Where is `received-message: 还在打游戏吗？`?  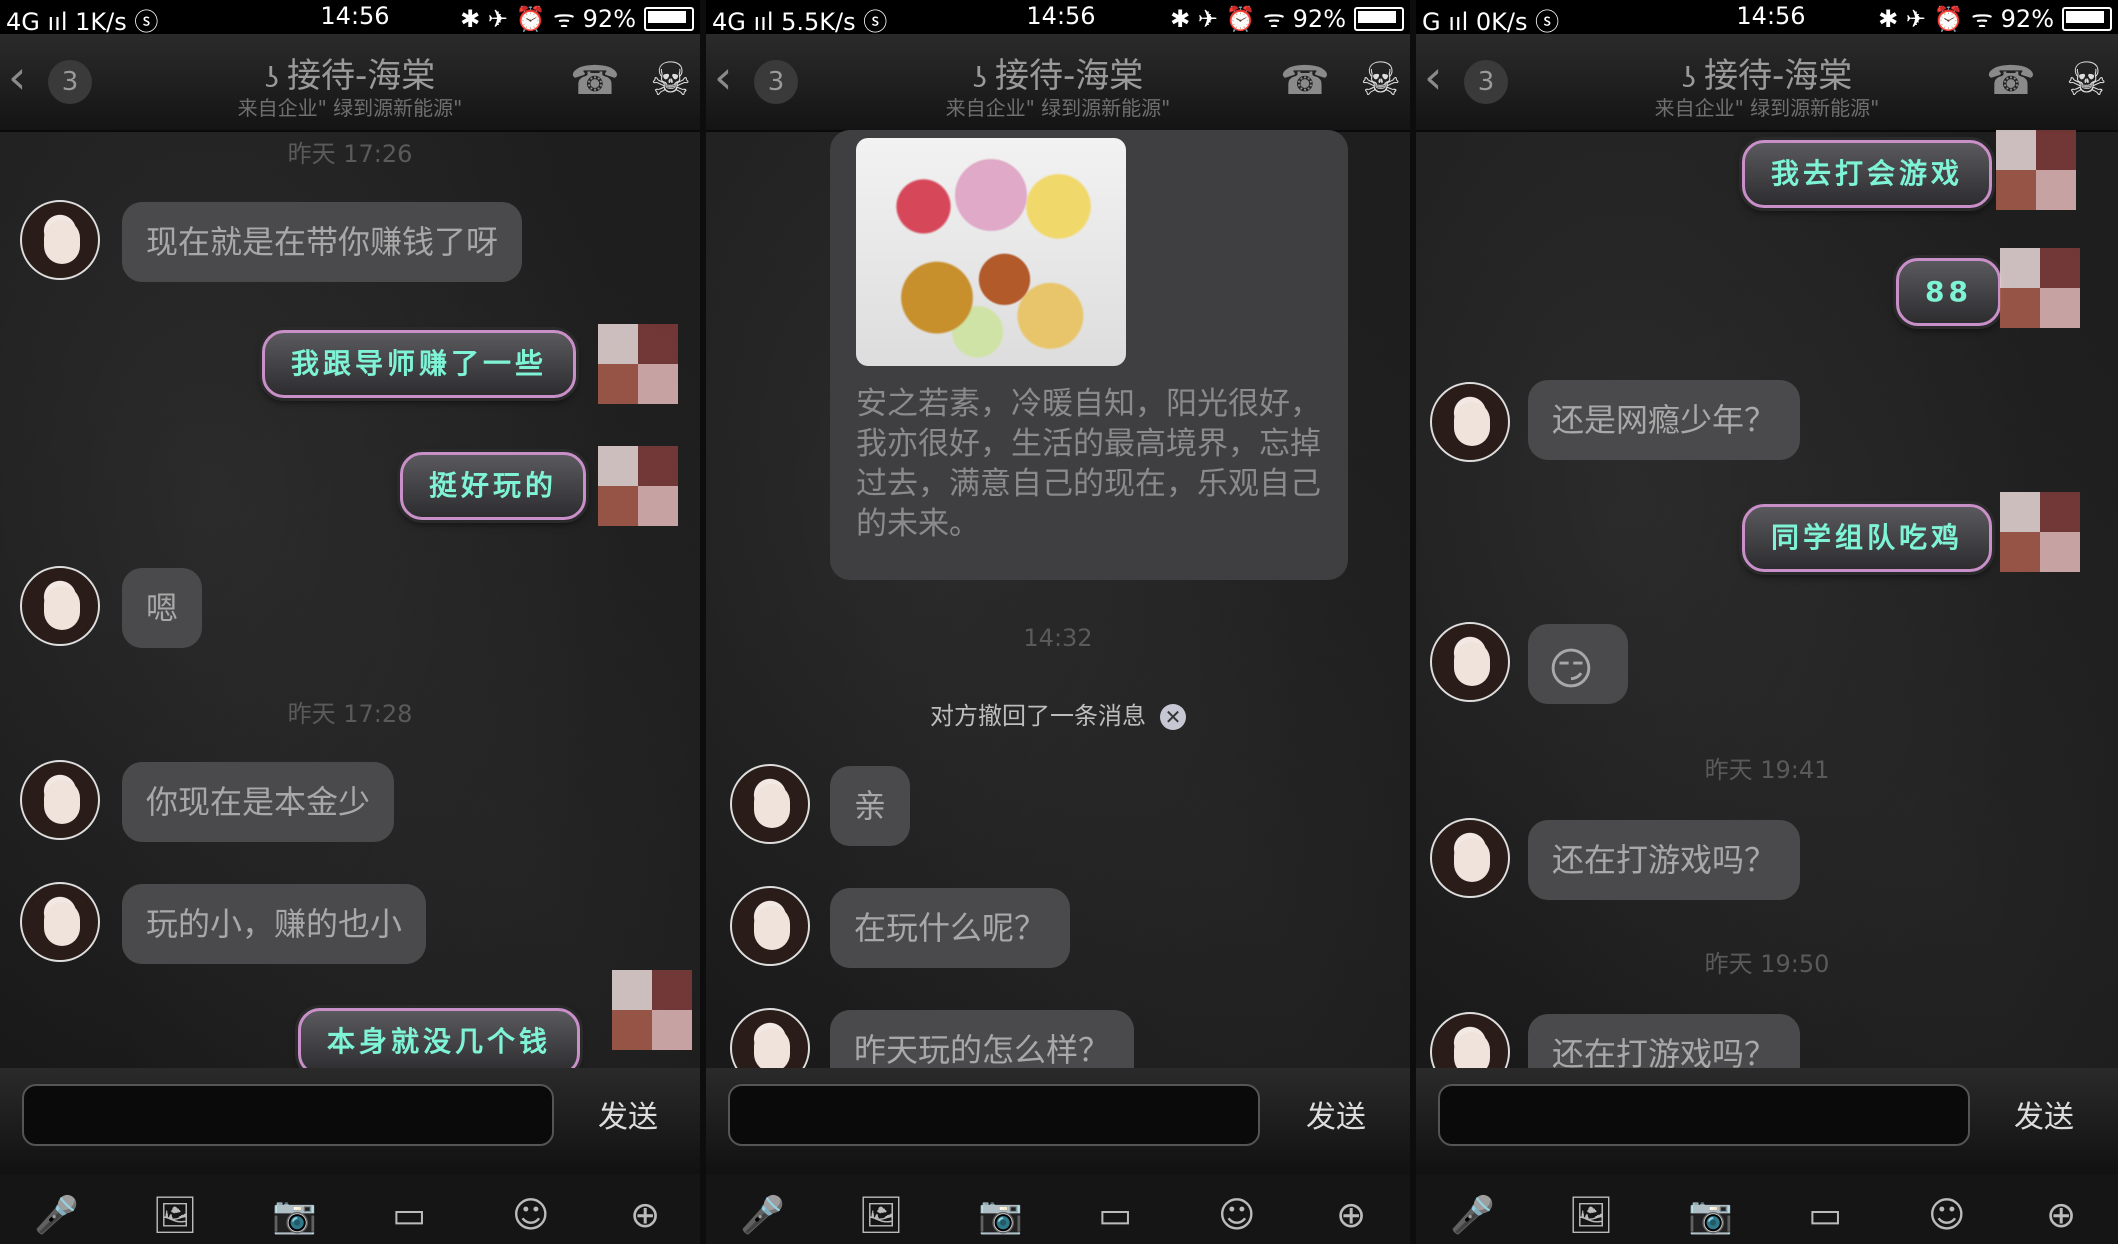 received-message: 还在打游戏吗？ is located at coordinates (1664, 860).